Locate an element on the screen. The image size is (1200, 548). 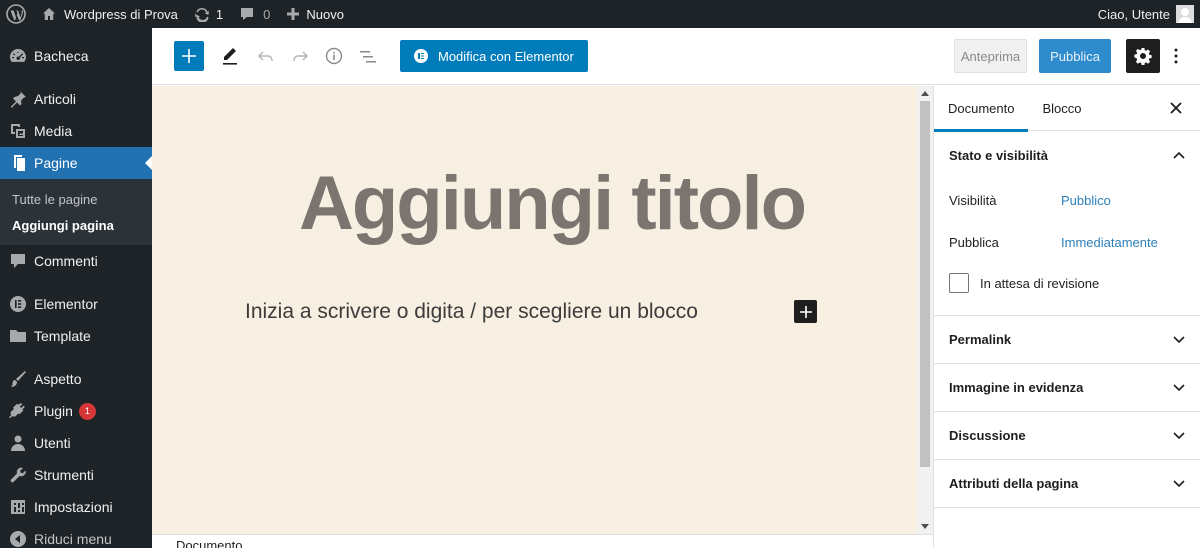
undo-button is located at coordinates (266, 56).